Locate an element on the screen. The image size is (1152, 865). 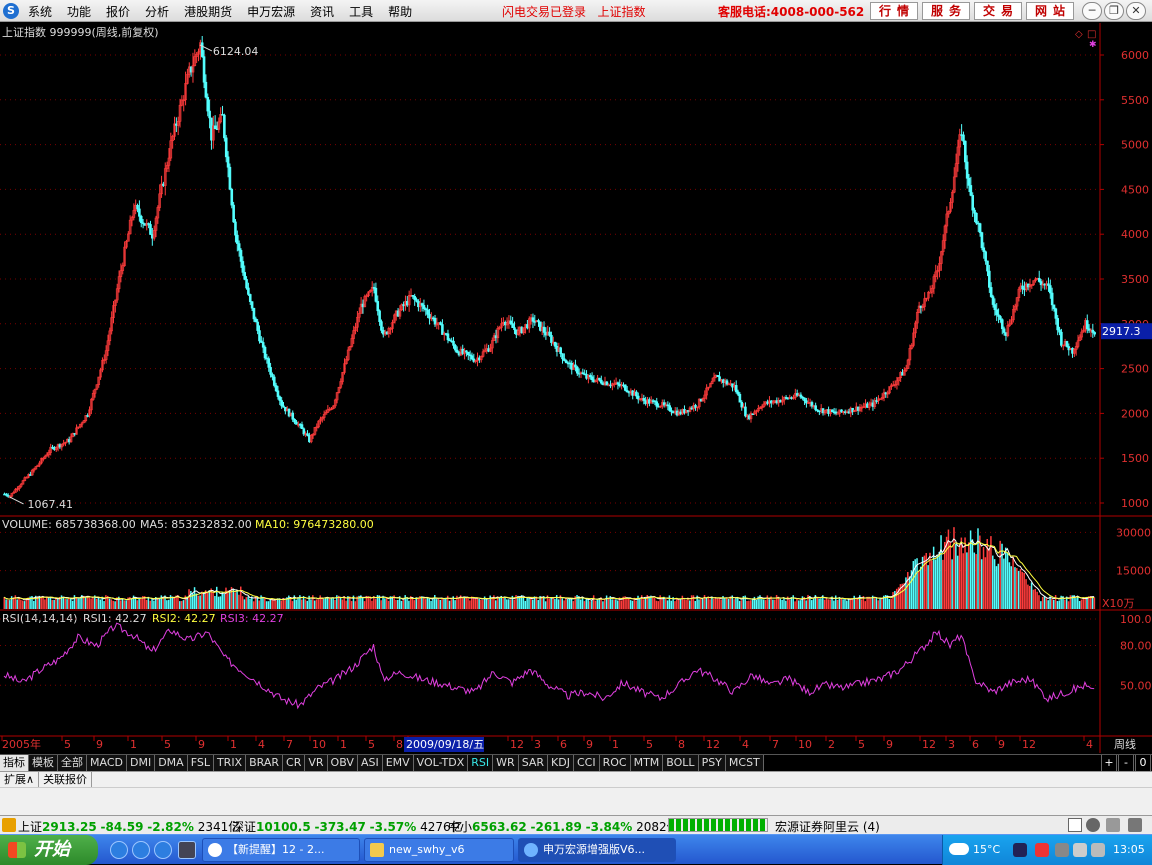
menu-help: 帮助 is located at coordinates (400, 11).